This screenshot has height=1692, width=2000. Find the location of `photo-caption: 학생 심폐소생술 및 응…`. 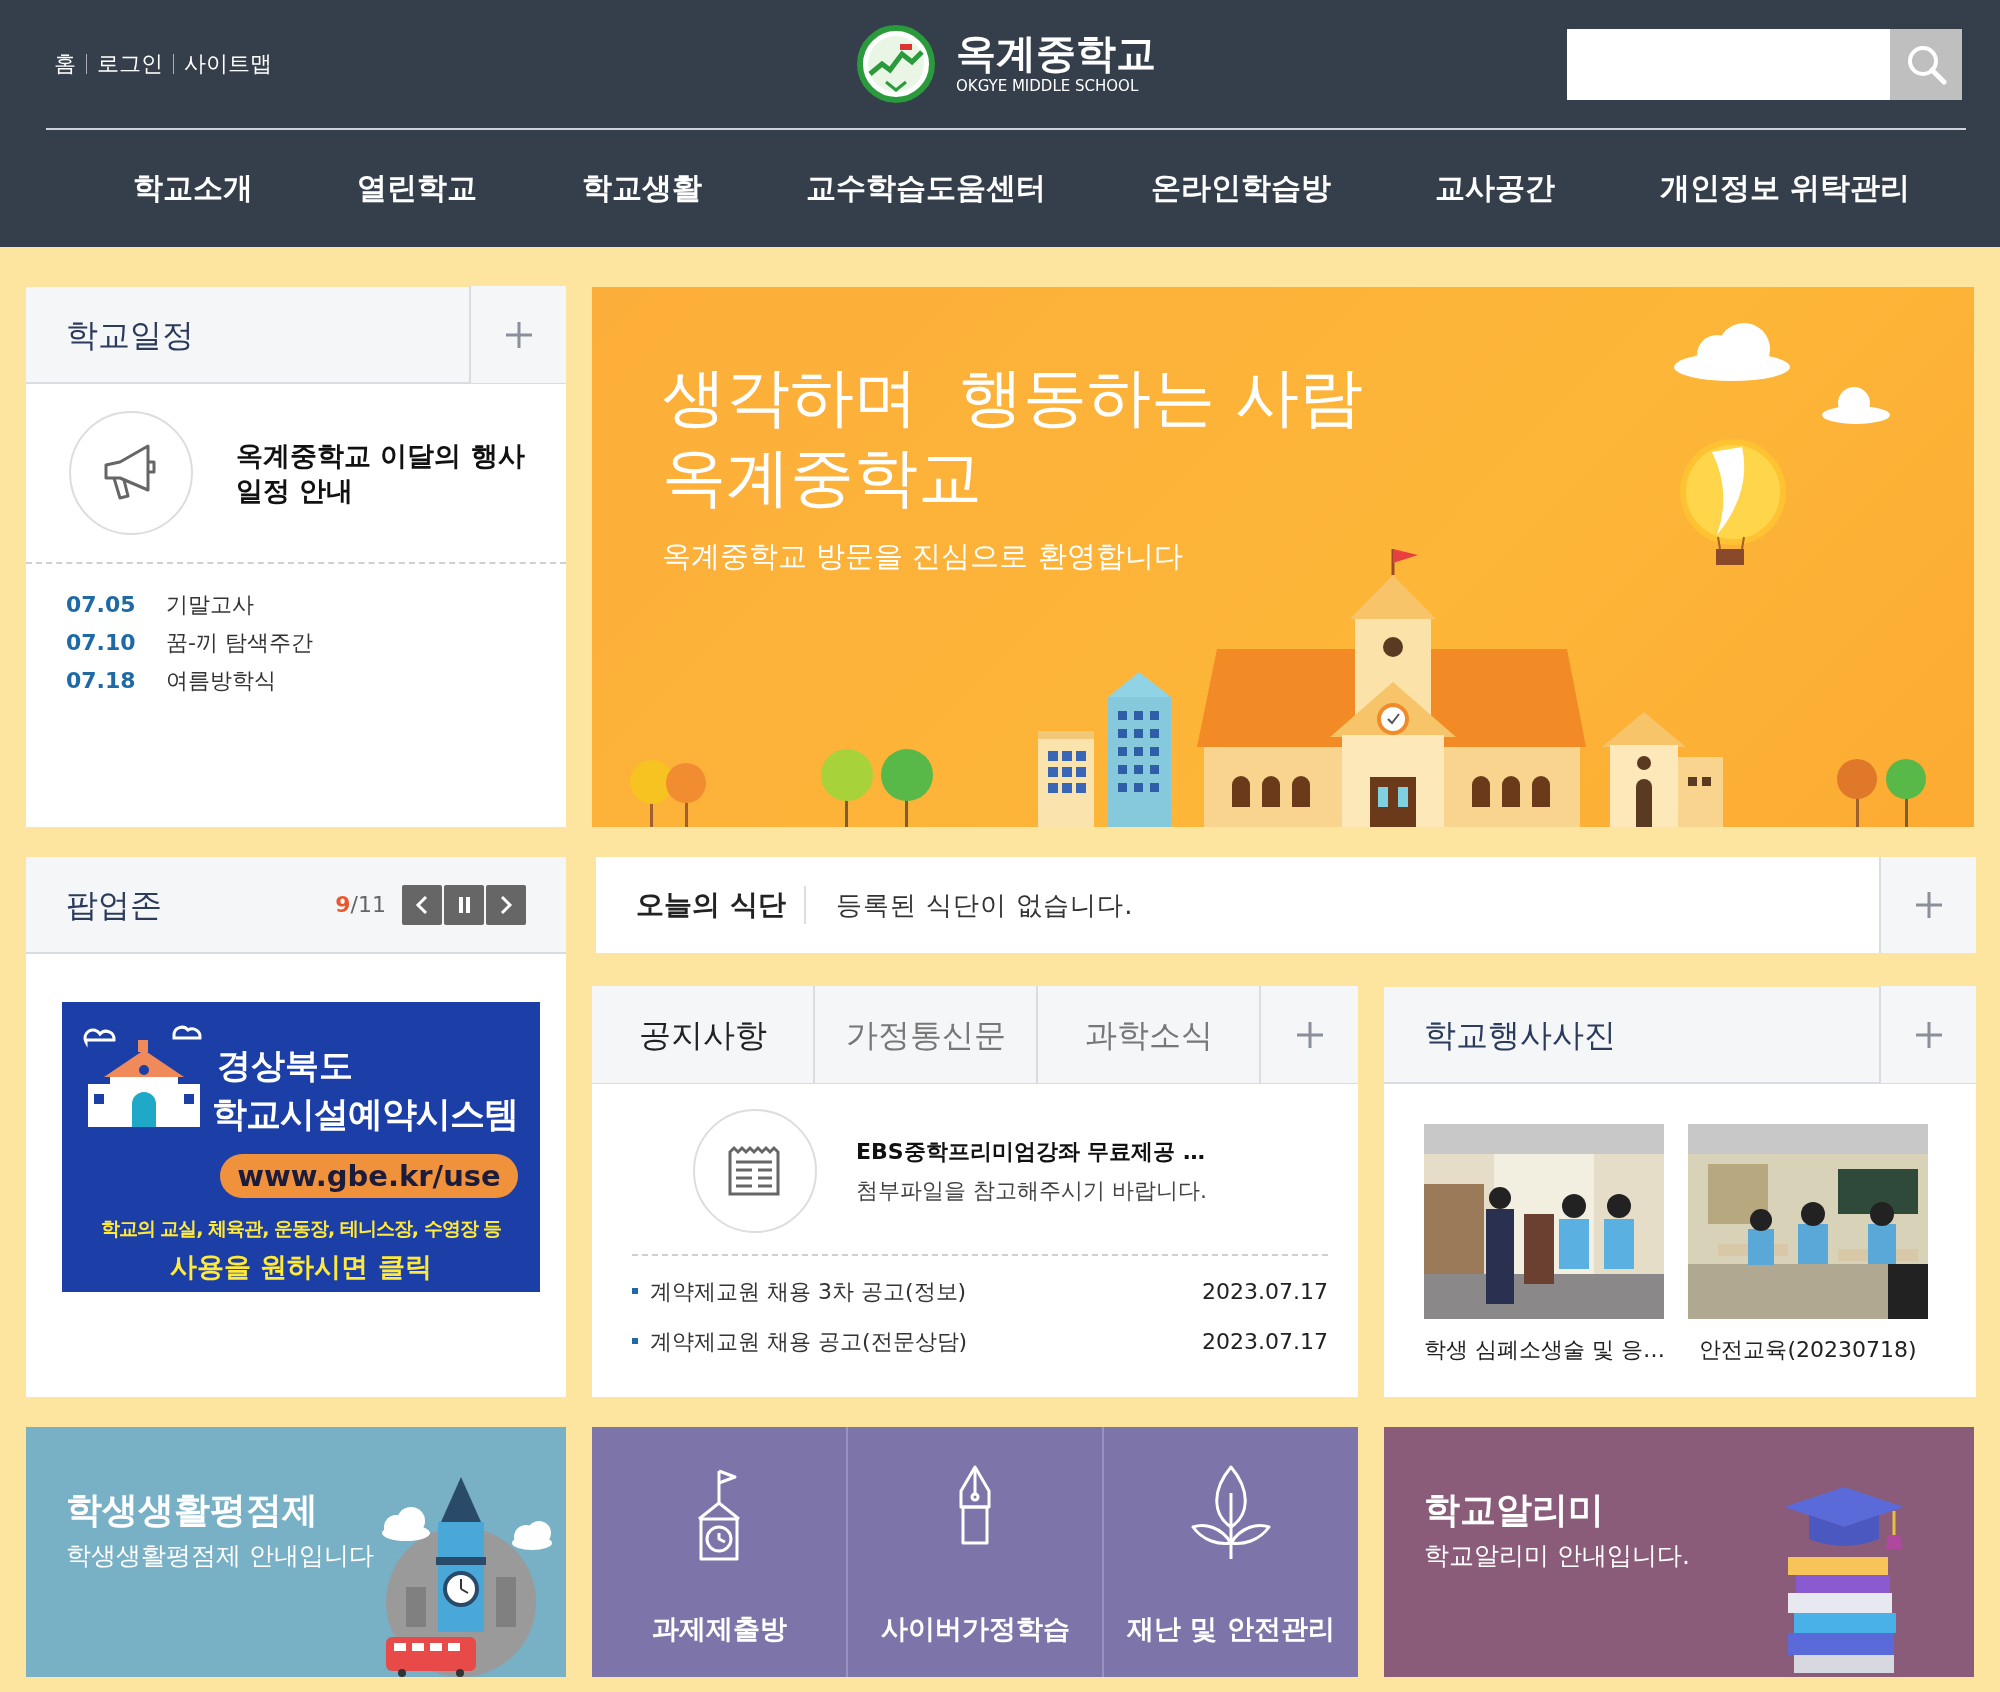

photo-caption: 학생 심폐소생술 및 응… is located at coordinates (1544, 1349).